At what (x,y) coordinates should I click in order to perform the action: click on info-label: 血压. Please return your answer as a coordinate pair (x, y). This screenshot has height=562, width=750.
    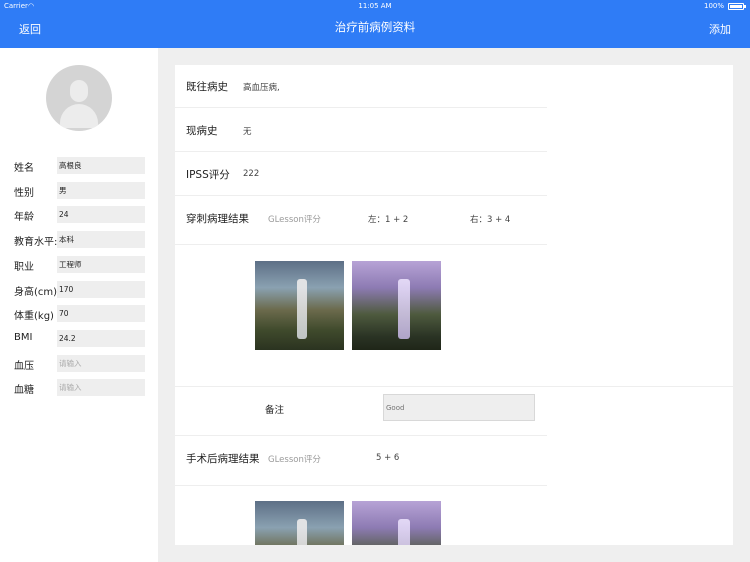
    Looking at the image, I should click on (24, 366).